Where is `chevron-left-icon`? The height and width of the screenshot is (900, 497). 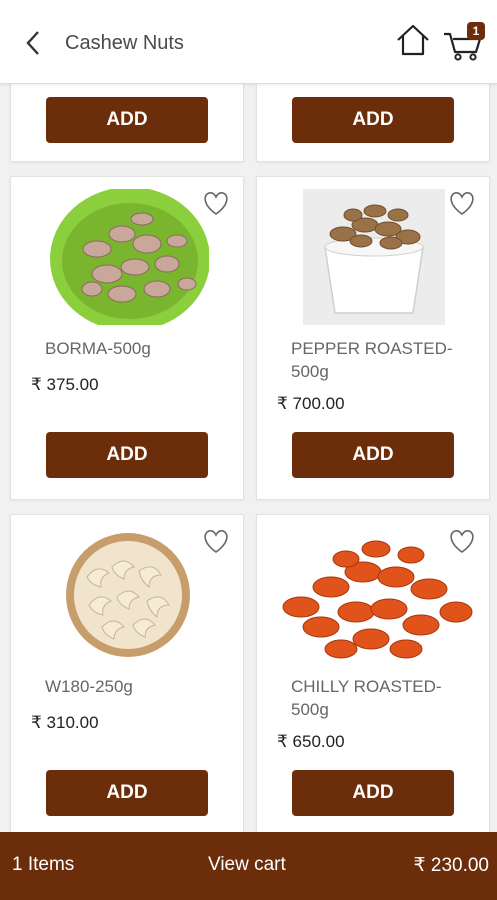
chevron-left-icon is located at coordinates (32, 43).